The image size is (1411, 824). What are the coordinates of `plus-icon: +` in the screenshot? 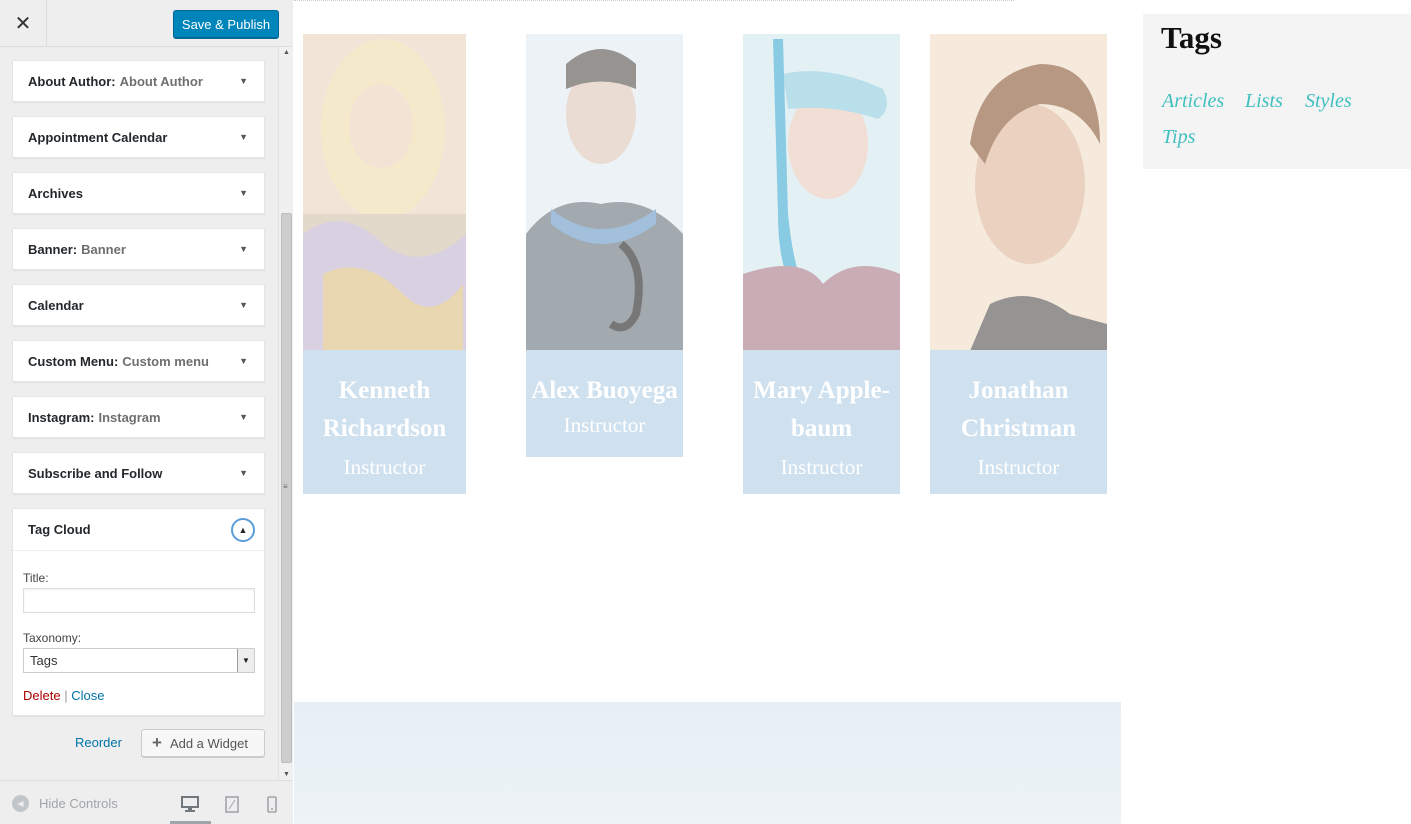 It's located at (157, 742).